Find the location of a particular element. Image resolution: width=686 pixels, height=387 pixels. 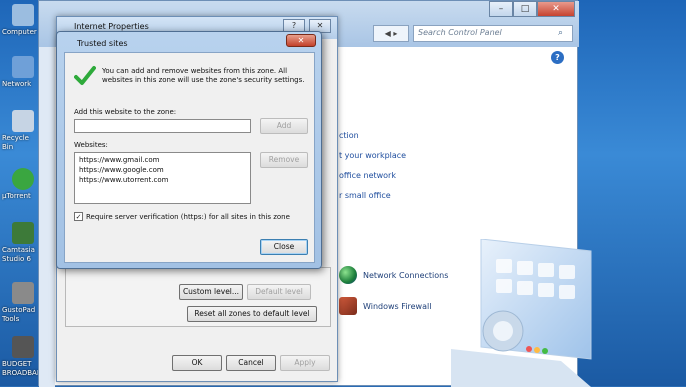

help-icon: ? is located at coordinates (557, 57).